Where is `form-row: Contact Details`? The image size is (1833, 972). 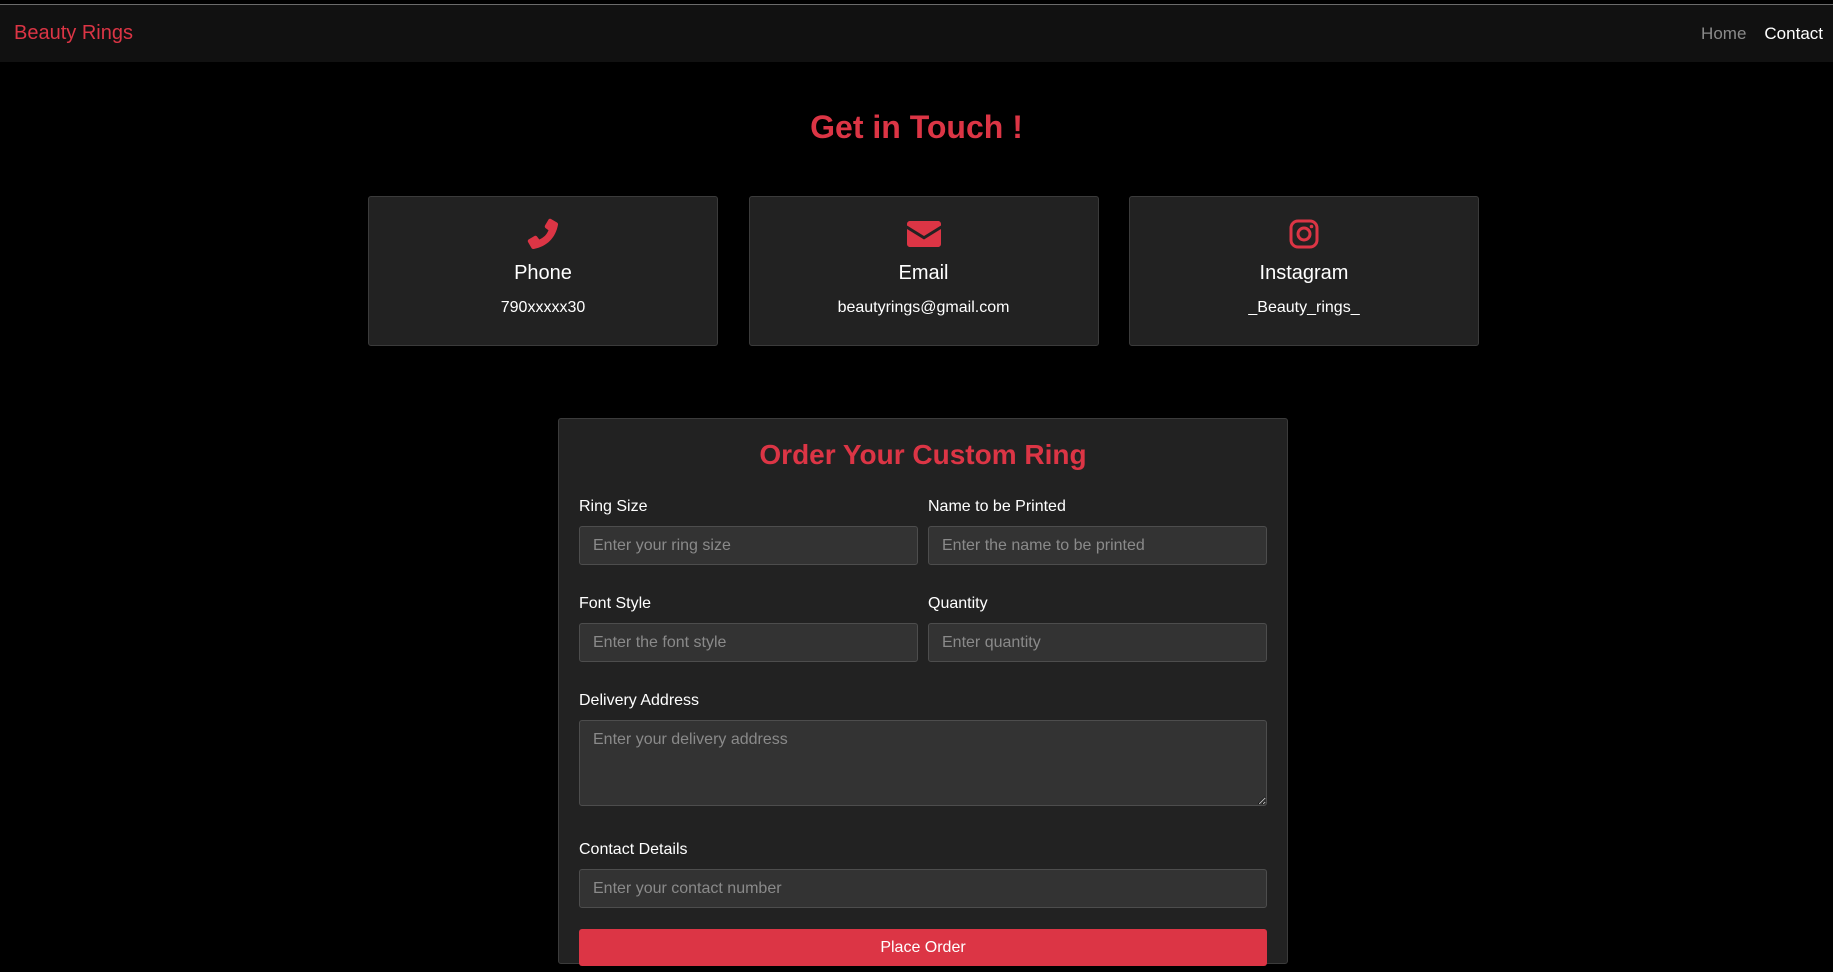 form-row: Contact Details is located at coordinates (923, 875).